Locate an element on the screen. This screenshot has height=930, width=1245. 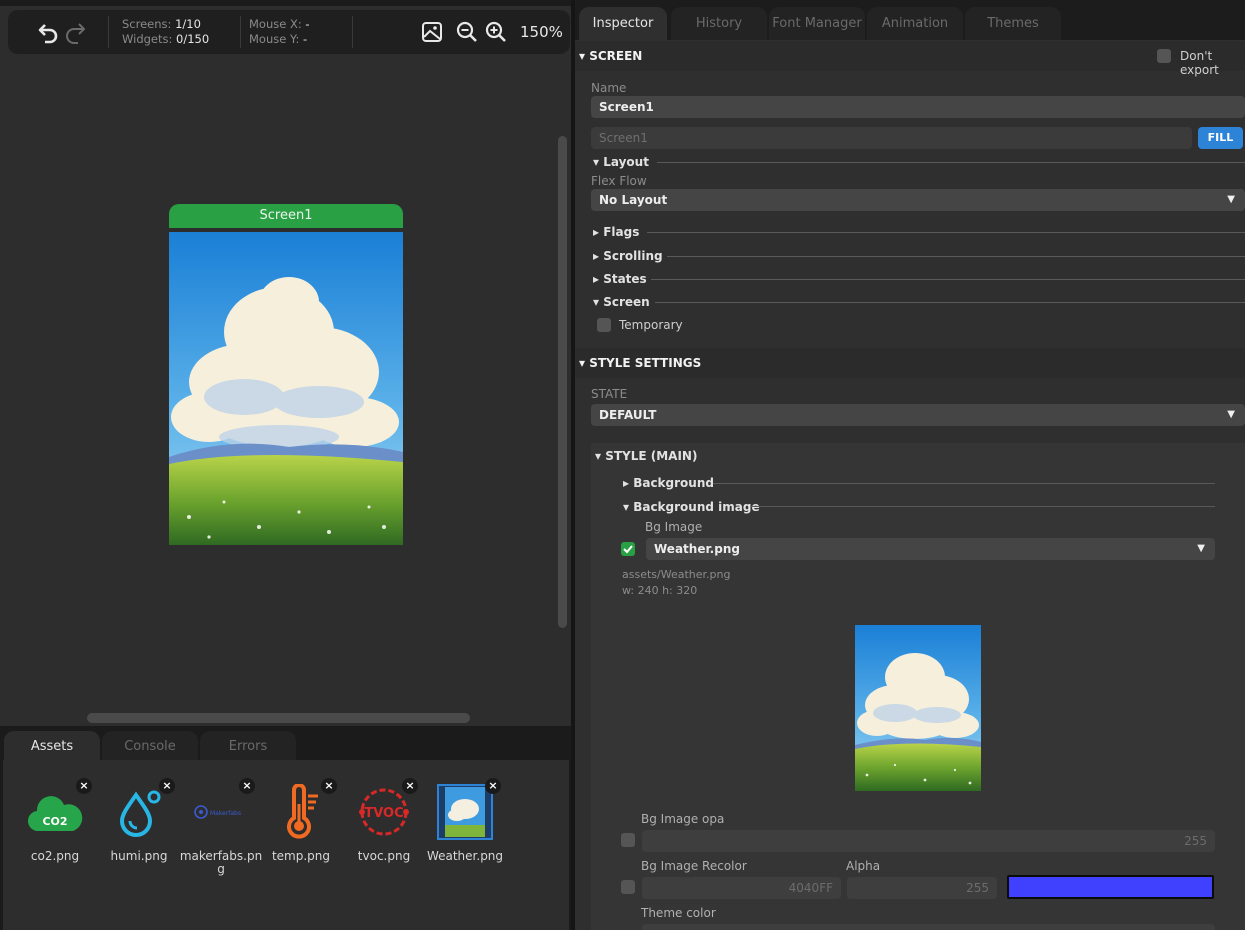
co2-icon: CO2 is located at coordinates (55, 812).